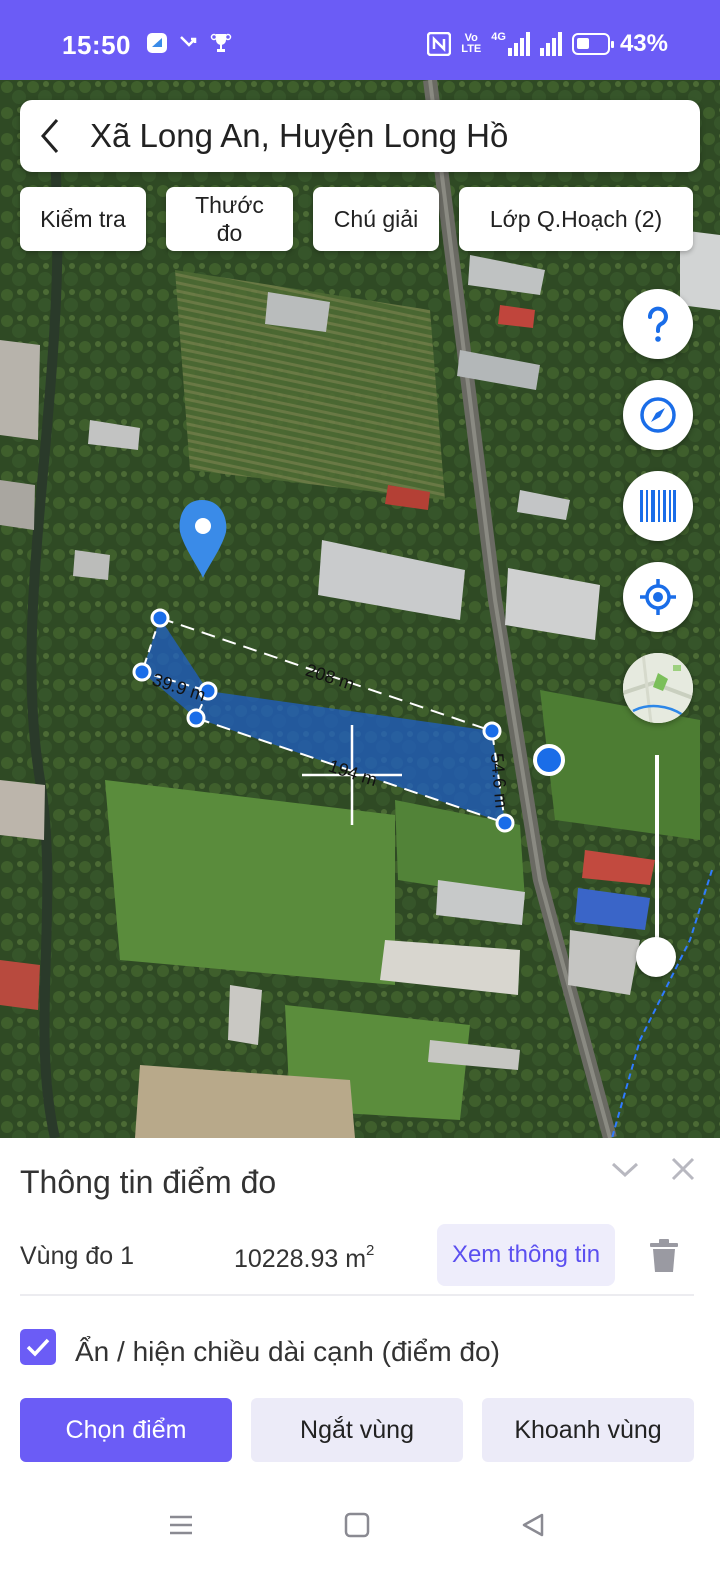 The height and width of the screenshot is (1583, 720). Describe the element at coordinates (592, 44) in the screenshot. I see `battery-icon` at that location.